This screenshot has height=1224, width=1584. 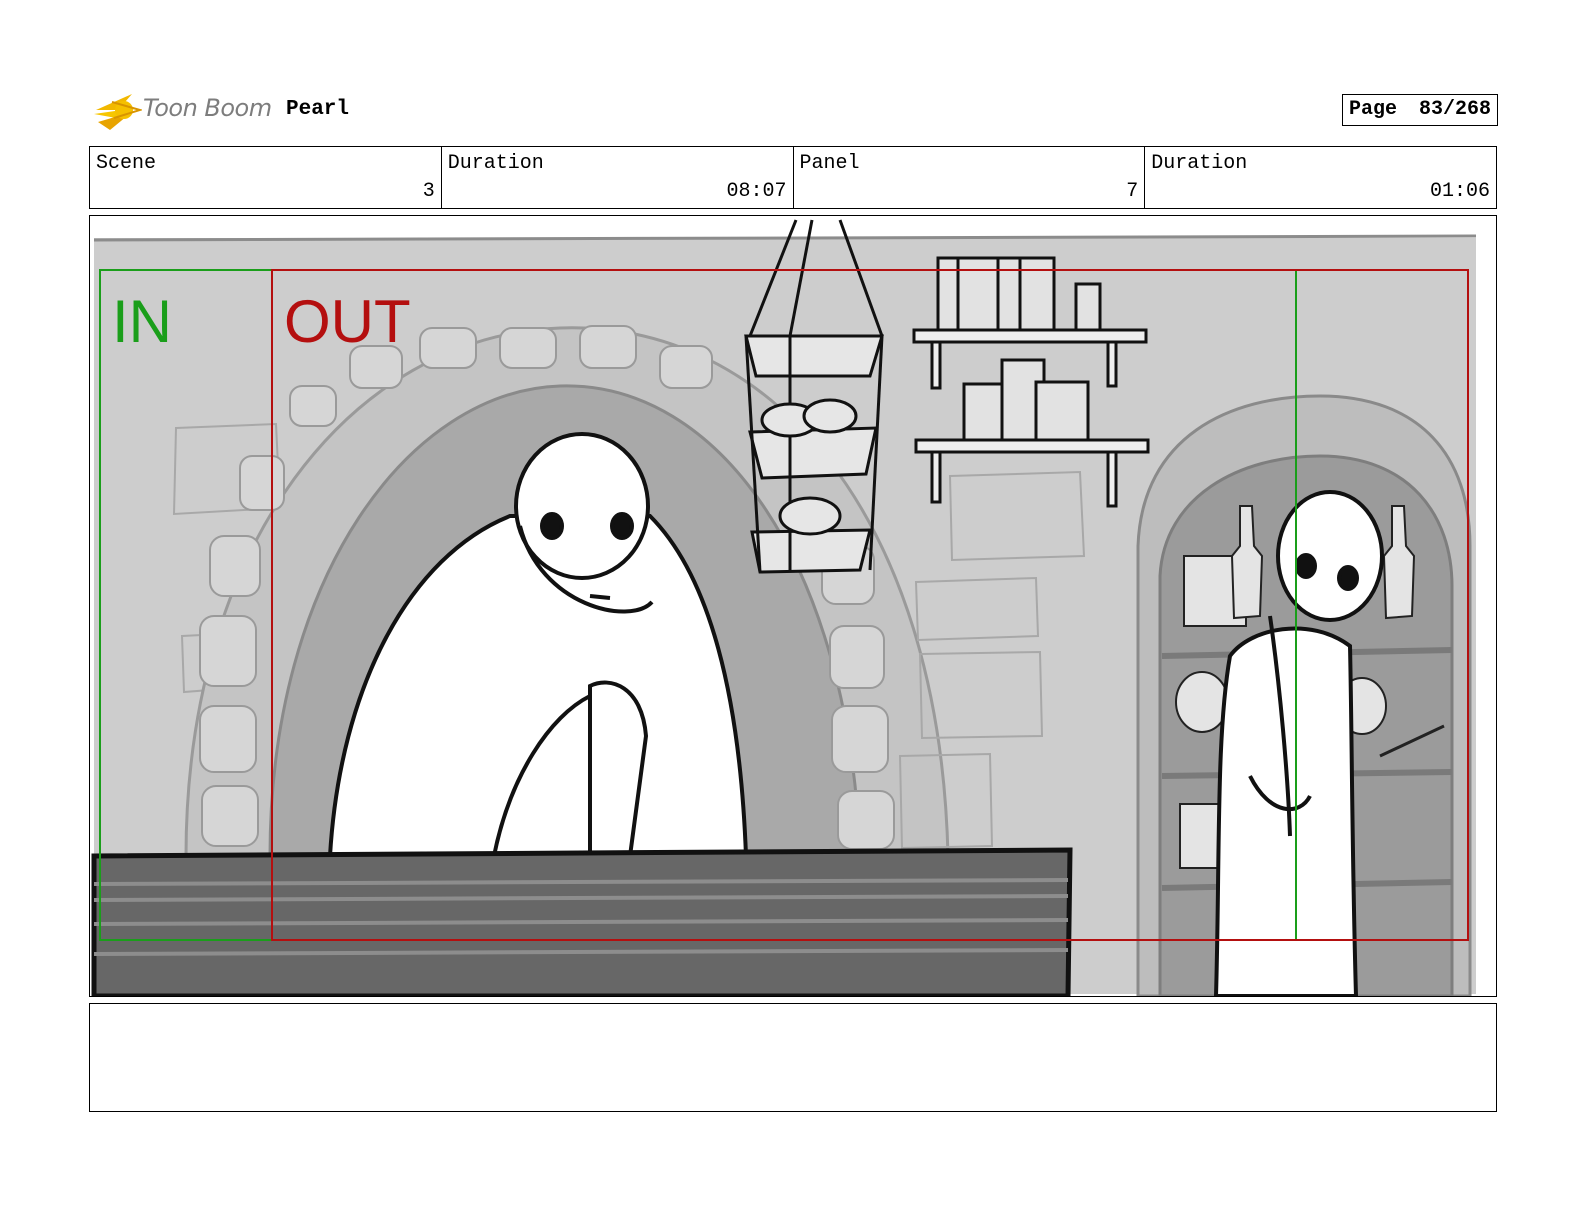 What do you see at coordinates (495, 163) in the screenshot?
I see `scene-duration-label: Duration` at bounding box center [495, 163].